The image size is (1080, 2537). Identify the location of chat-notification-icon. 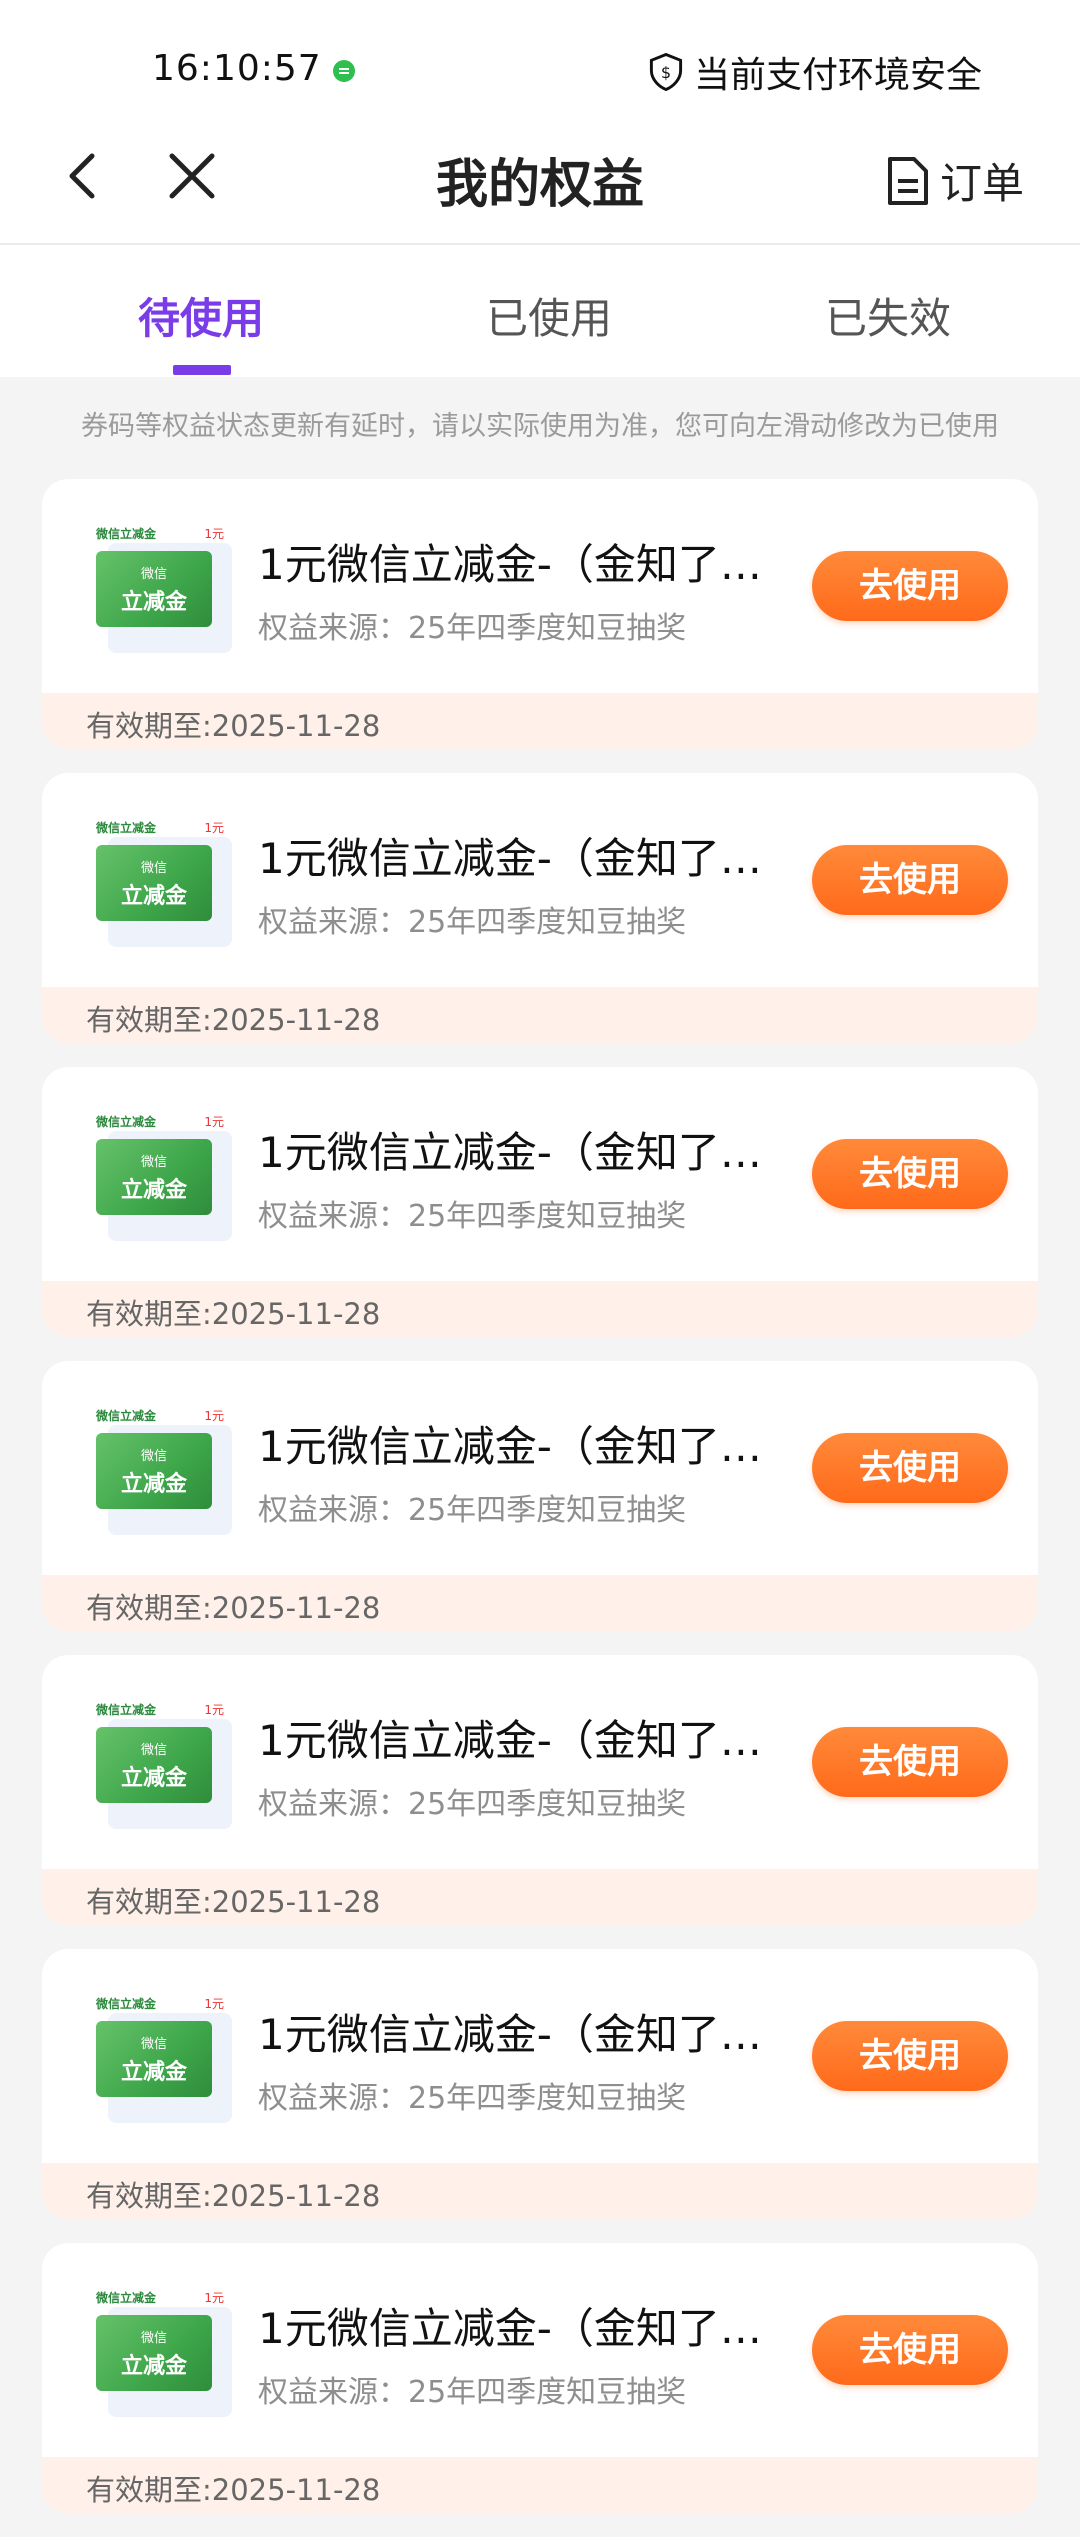
(344, 71).